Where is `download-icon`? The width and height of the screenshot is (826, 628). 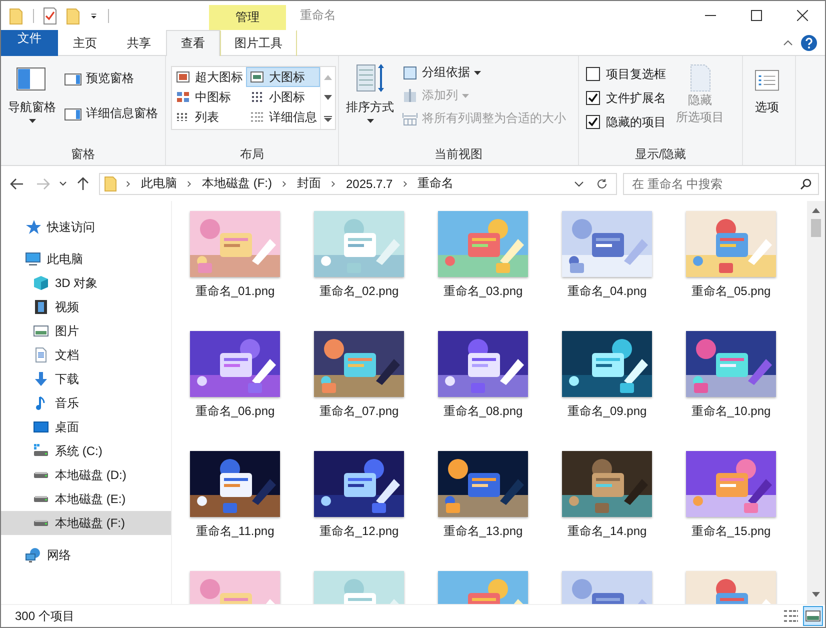 download-icon is located at coordinates (41, 379).